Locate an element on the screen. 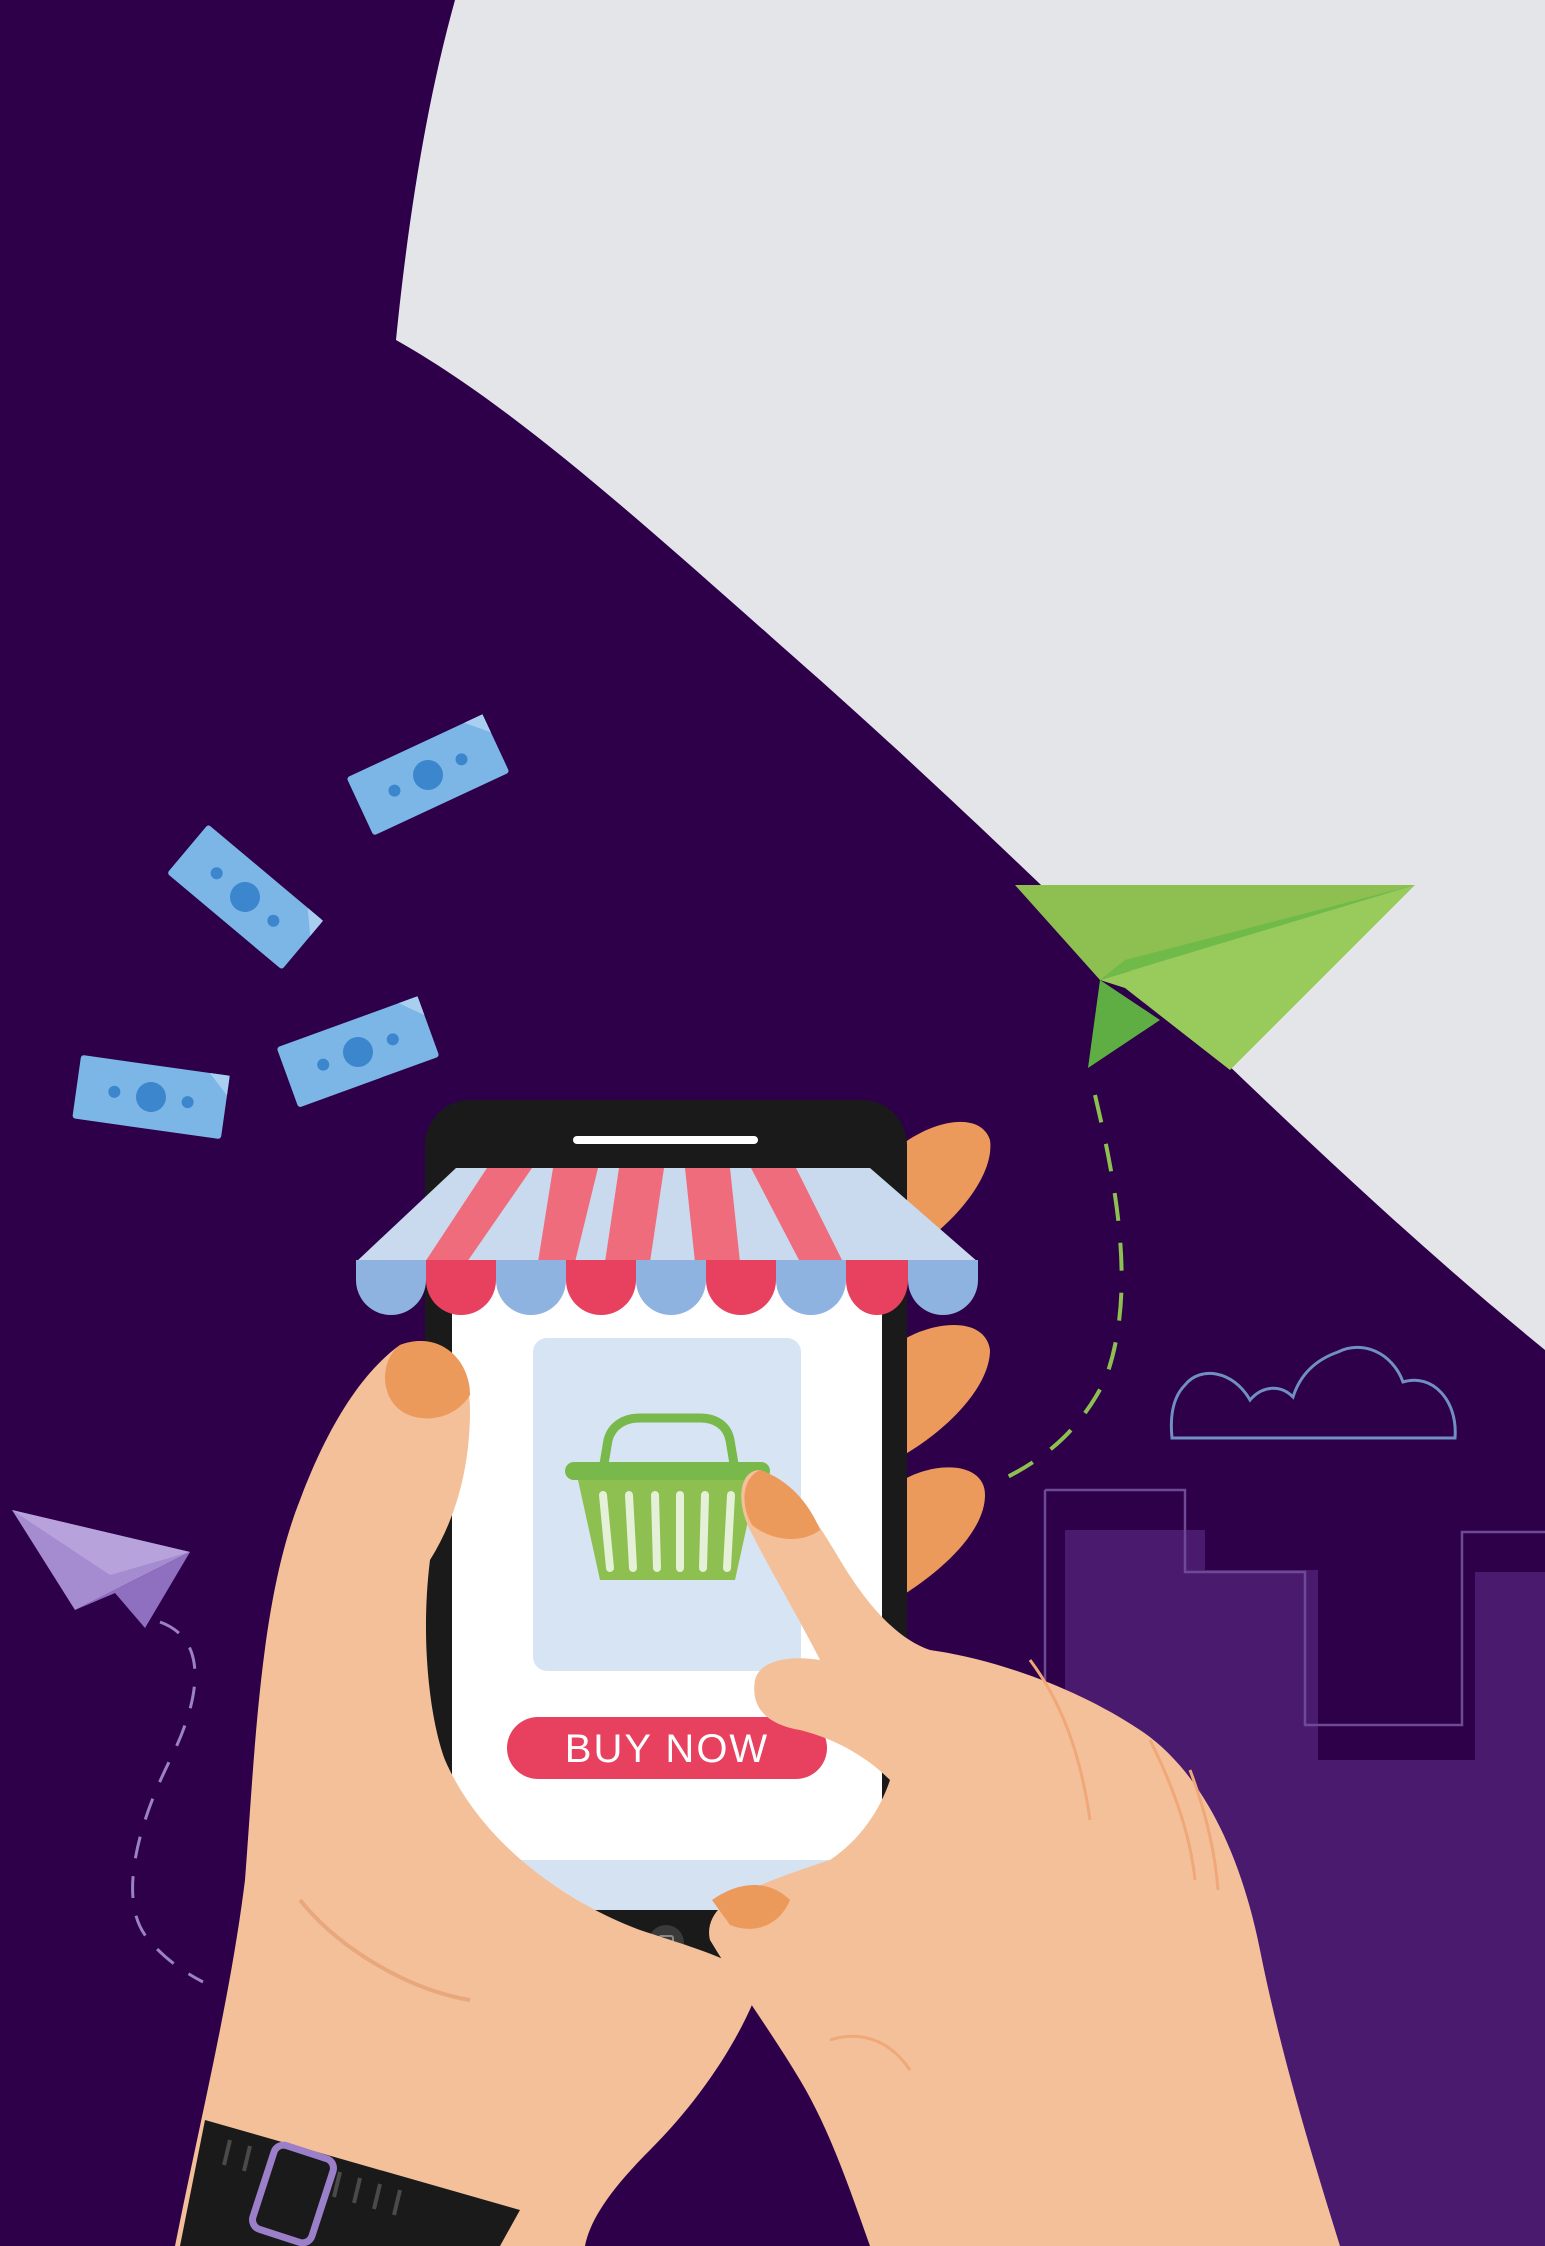  phone-speaker is located at coordinates (665, 1140).